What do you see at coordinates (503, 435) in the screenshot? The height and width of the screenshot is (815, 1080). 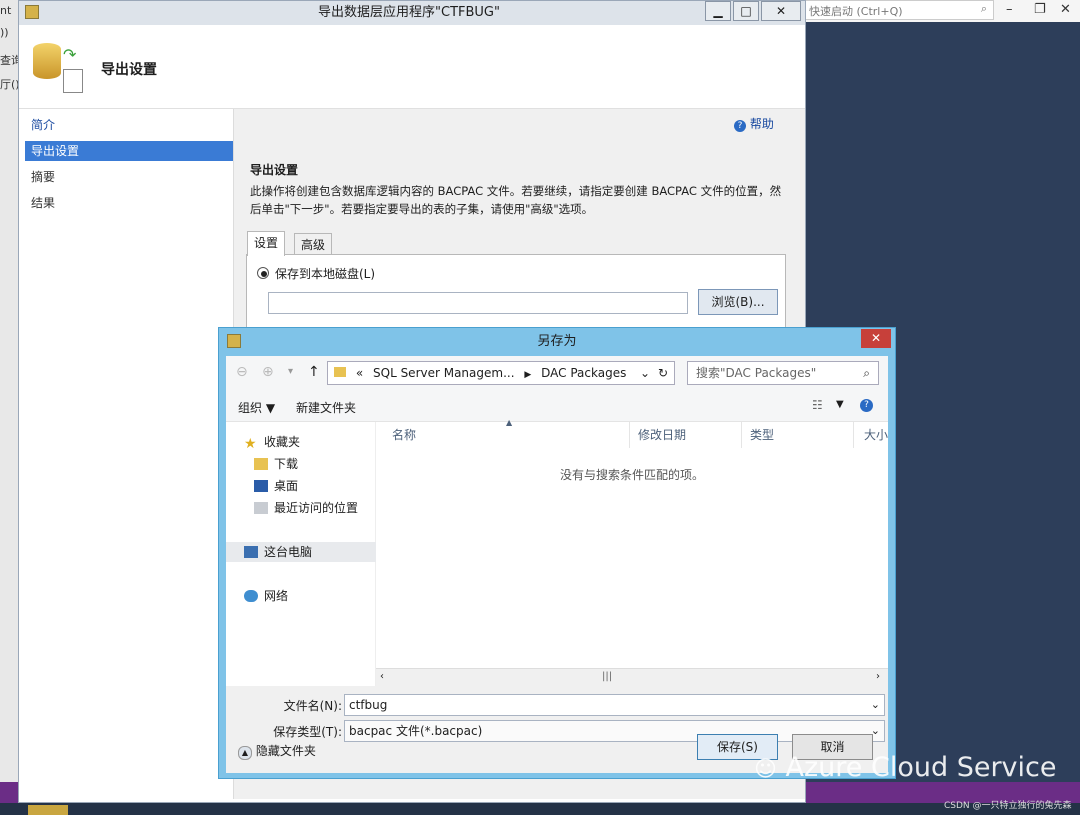 I see `column-name: 名称` at bounding box center [503, 435].